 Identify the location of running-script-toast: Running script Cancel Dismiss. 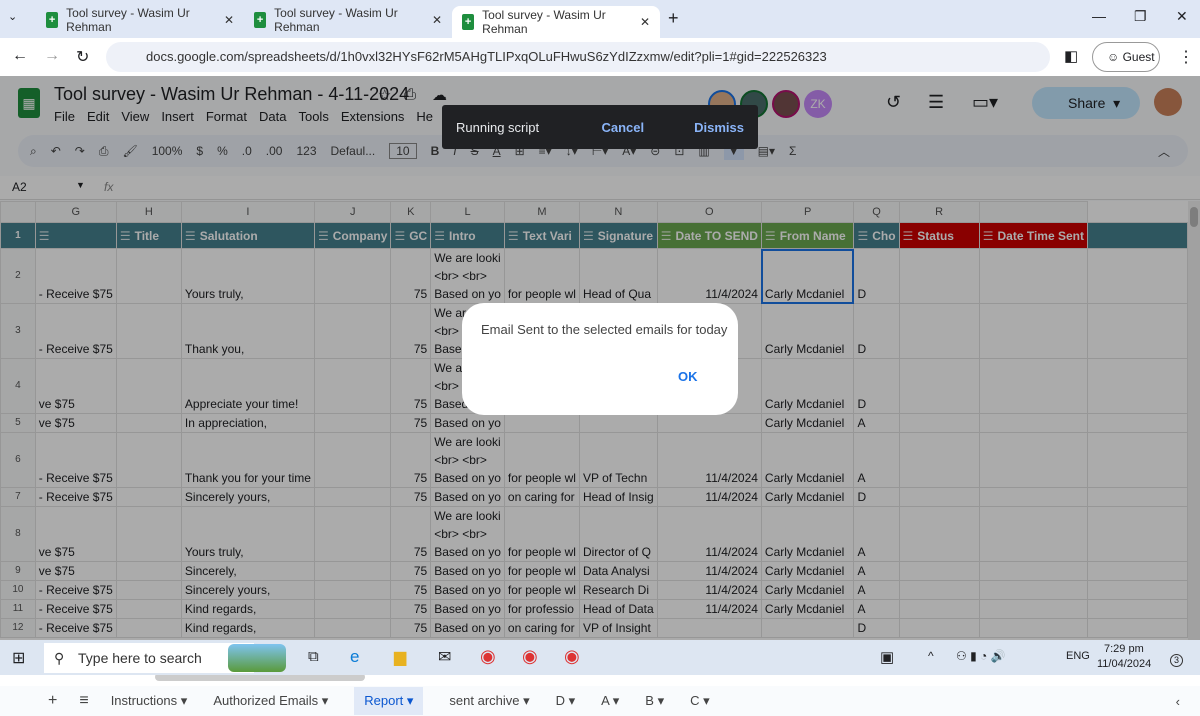
(600, 127).